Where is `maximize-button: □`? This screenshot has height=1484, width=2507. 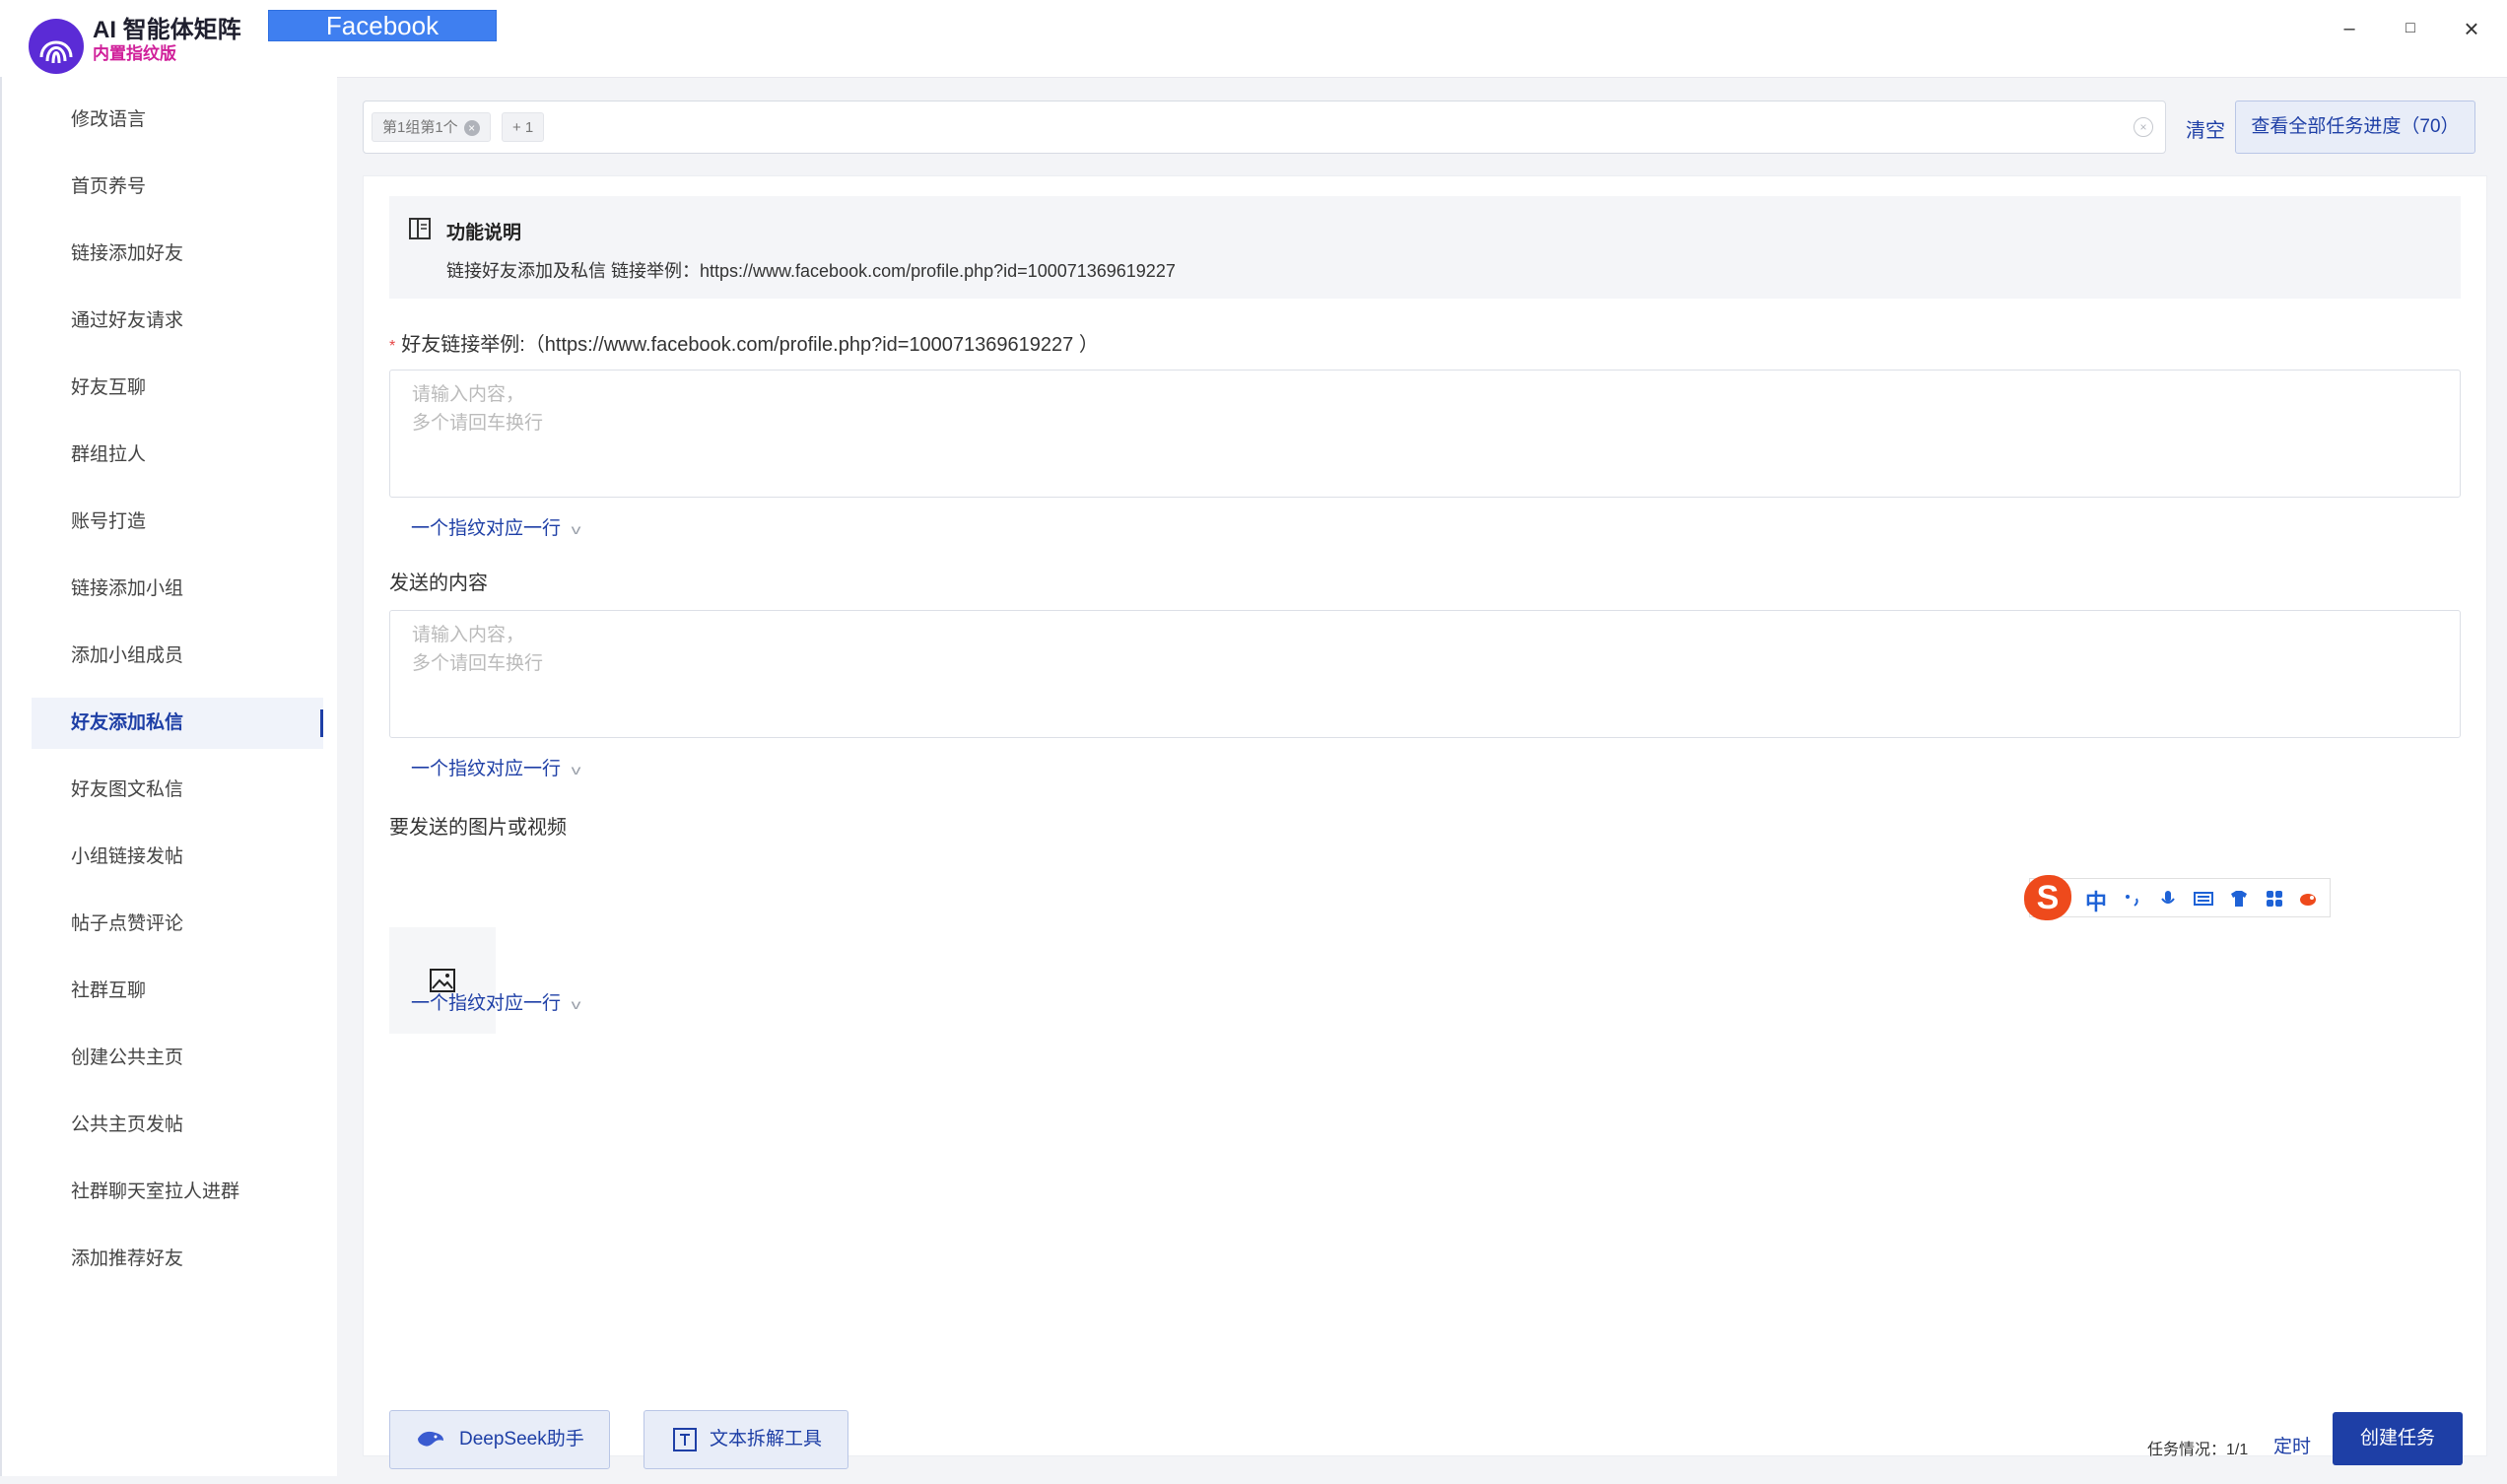 maximize-button: □ is located at coordinates (2410, 28).